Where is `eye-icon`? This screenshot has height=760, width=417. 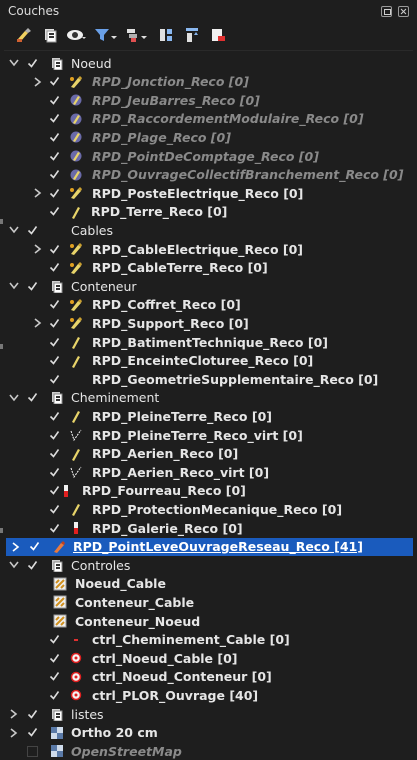
eye-icon is located at coordinates (76, 35).